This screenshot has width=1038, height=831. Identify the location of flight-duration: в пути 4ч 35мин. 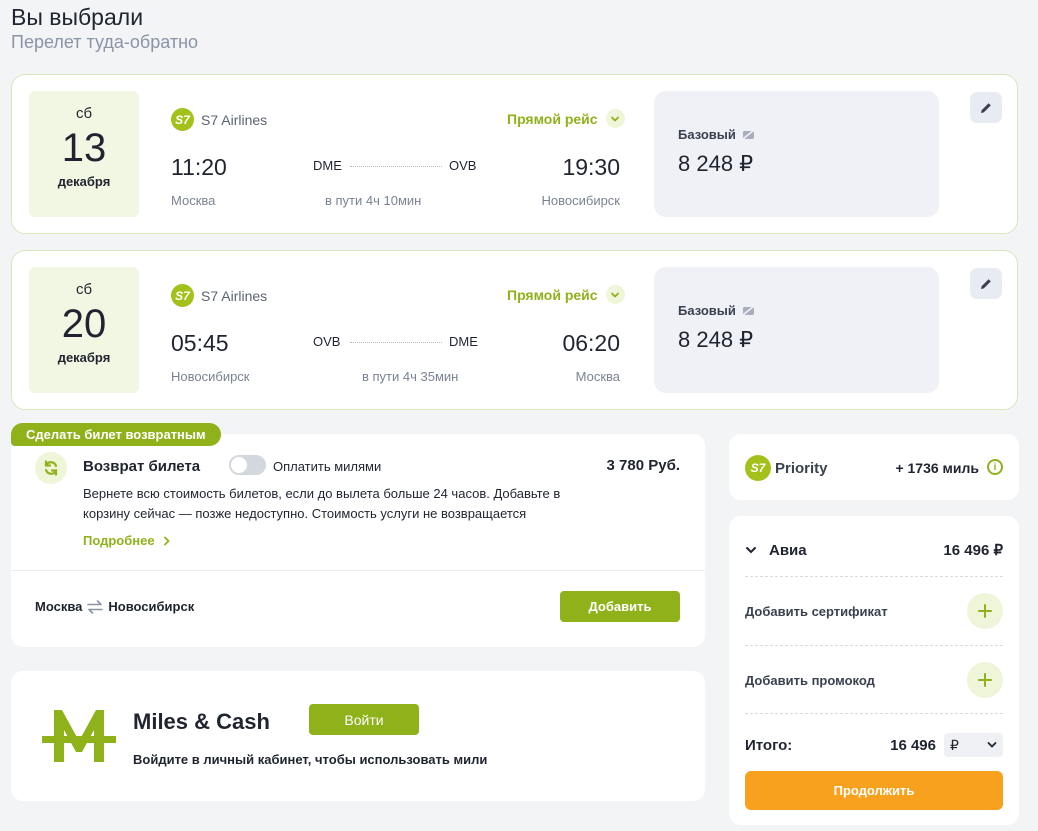
(410, 376).